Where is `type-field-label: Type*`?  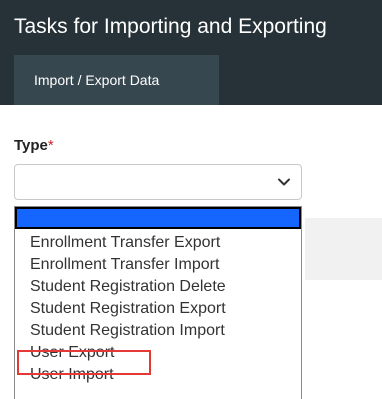 type-field-label: Type* is located at coordinates (34, 146).